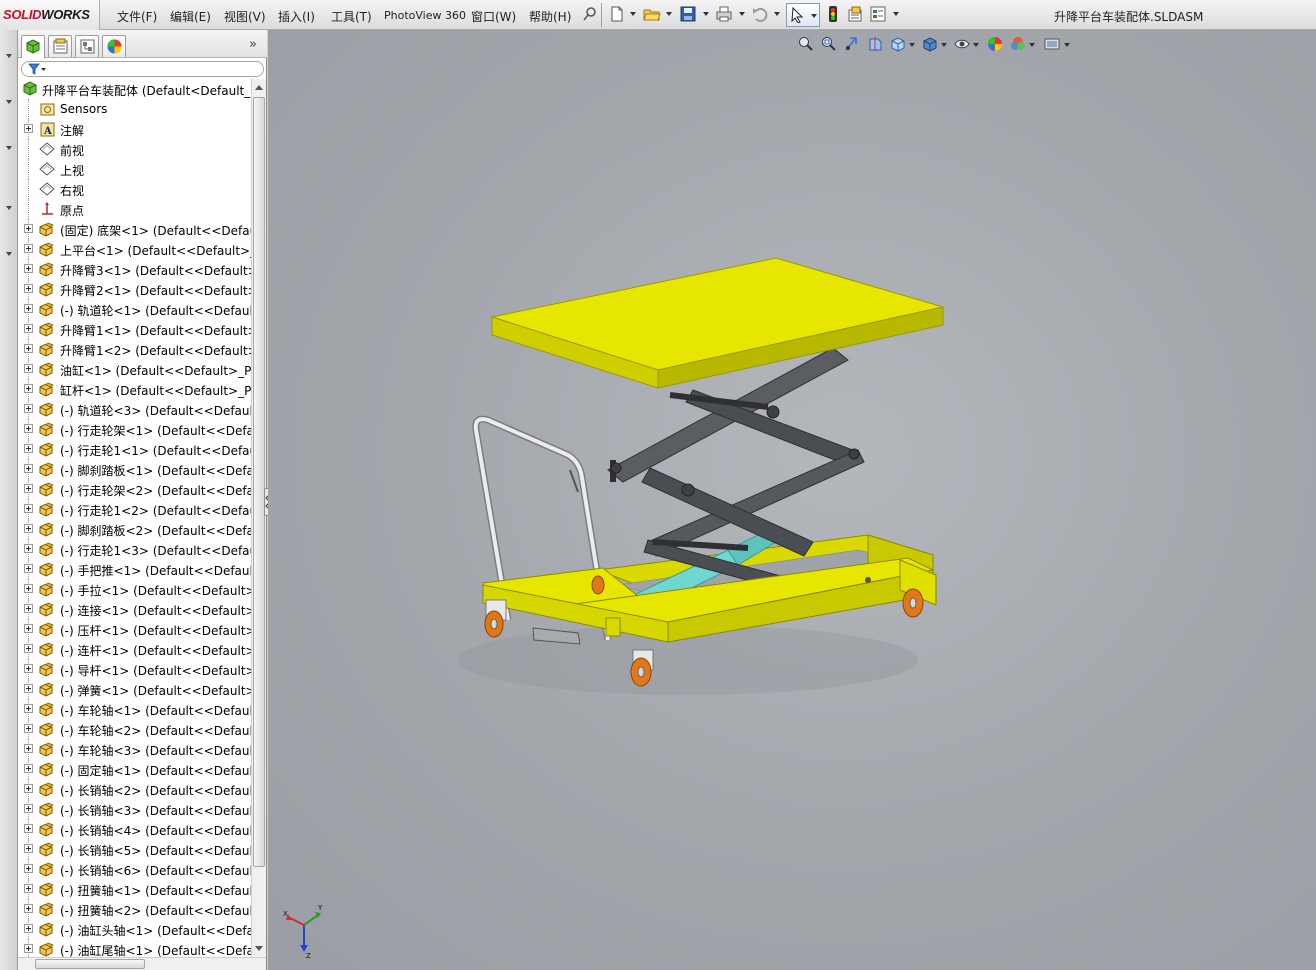  Describe the element at coordinates (814, 16) in the screenshot. I see `select-dropdown-icon` at that location.